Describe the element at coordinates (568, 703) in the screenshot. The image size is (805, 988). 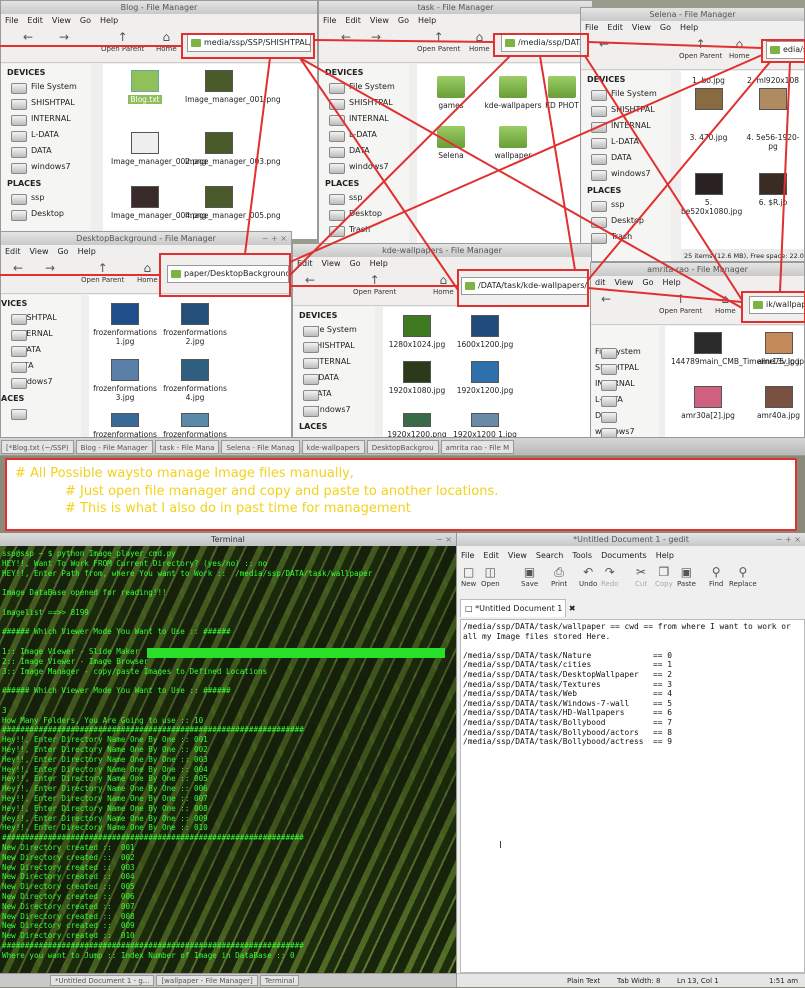
I see `editor-line: /media/ssp/DATA/task/Windows-7-wall == 5` at that location.